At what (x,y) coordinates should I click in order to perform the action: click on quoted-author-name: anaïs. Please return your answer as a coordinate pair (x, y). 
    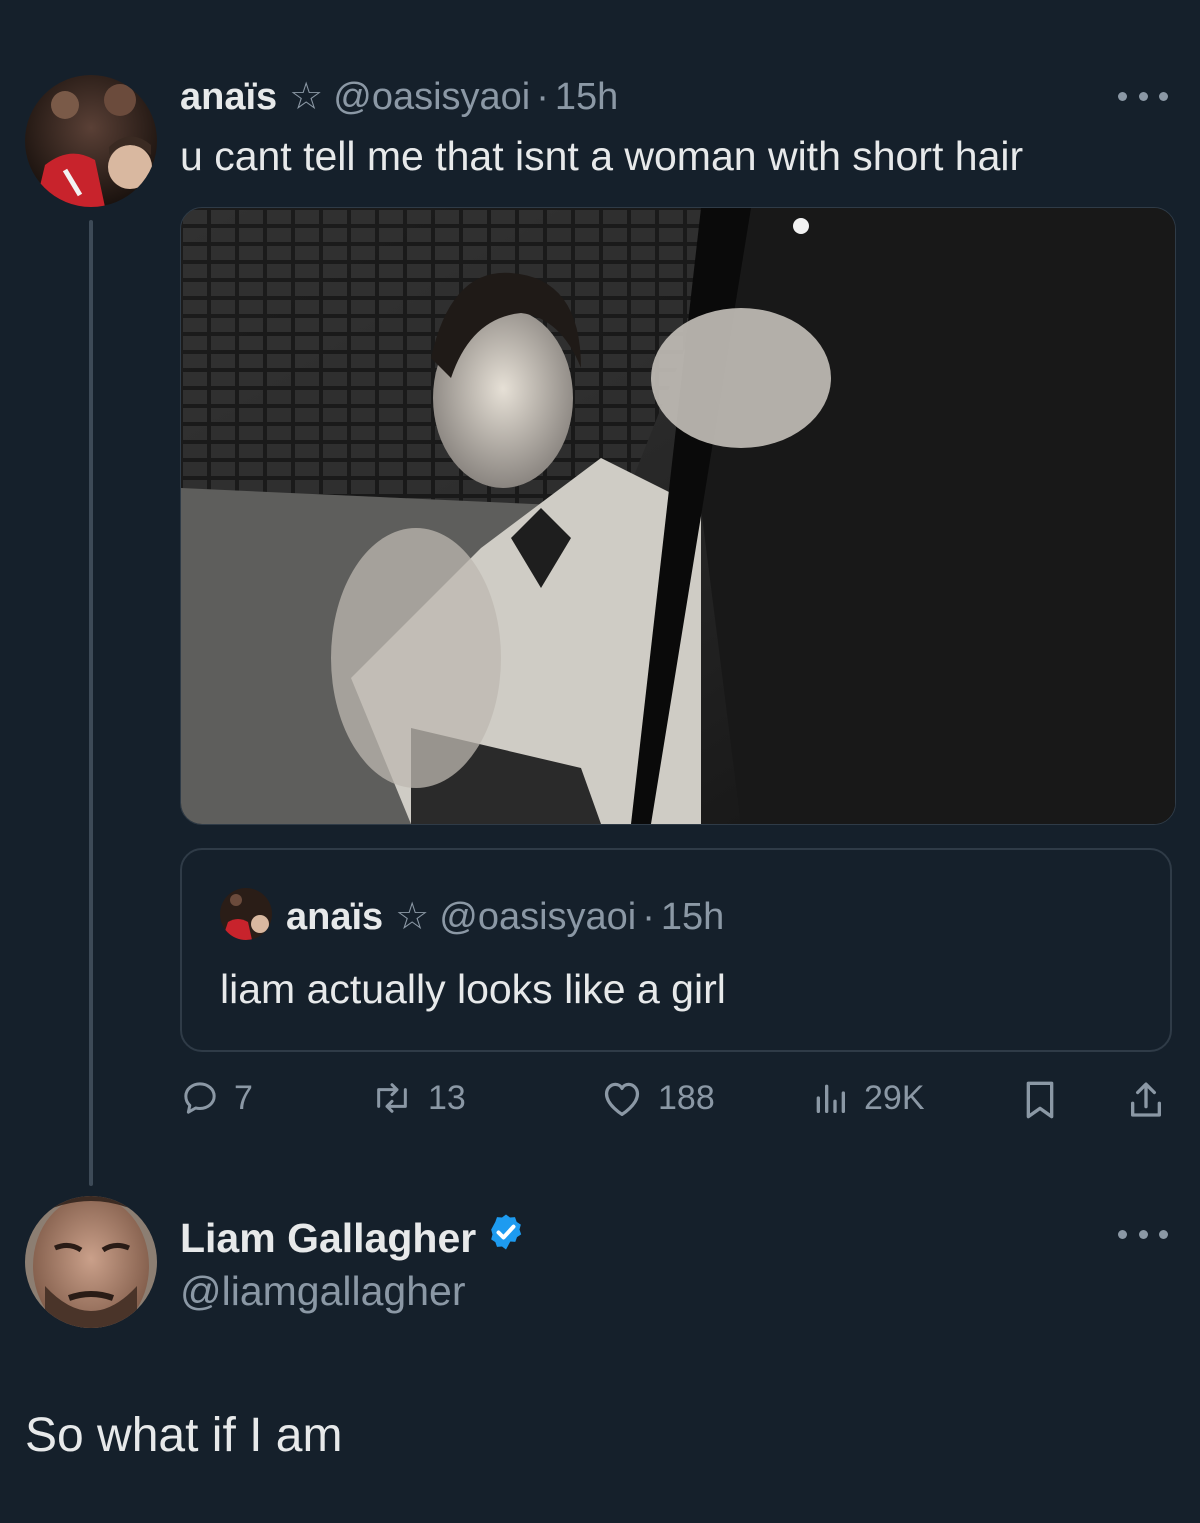
    Looking at the image, I should click on (335, 917).